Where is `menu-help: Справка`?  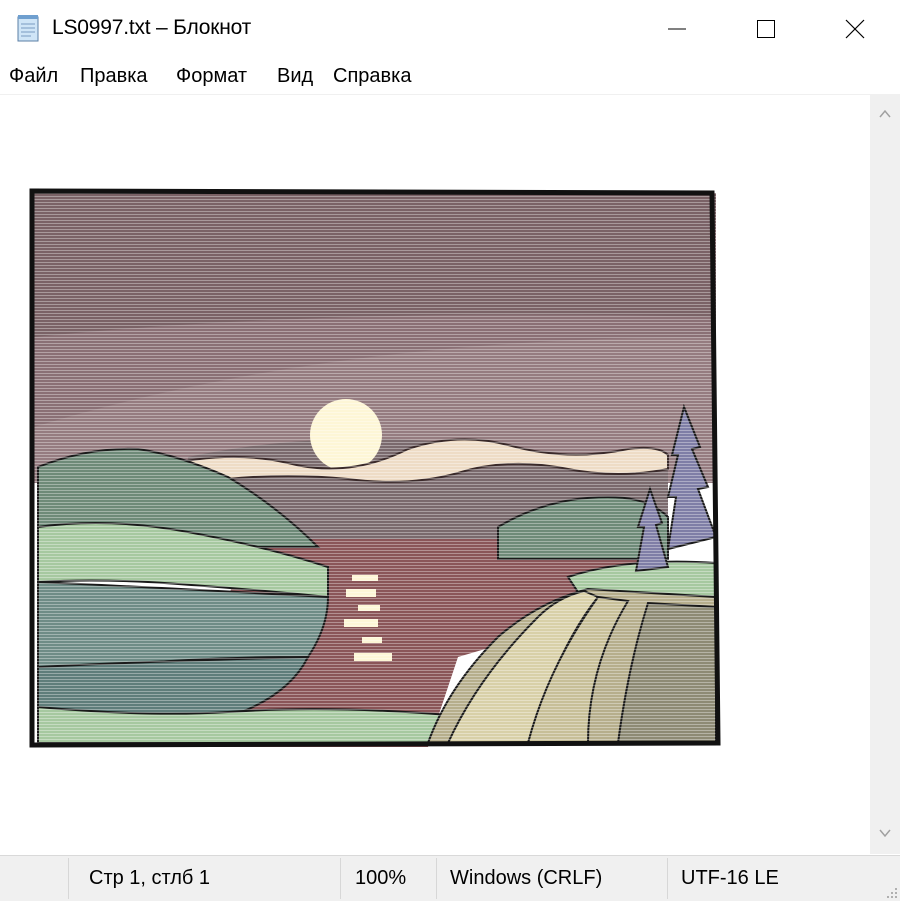 menu-help: Справка is located at coordinates (372, 76).